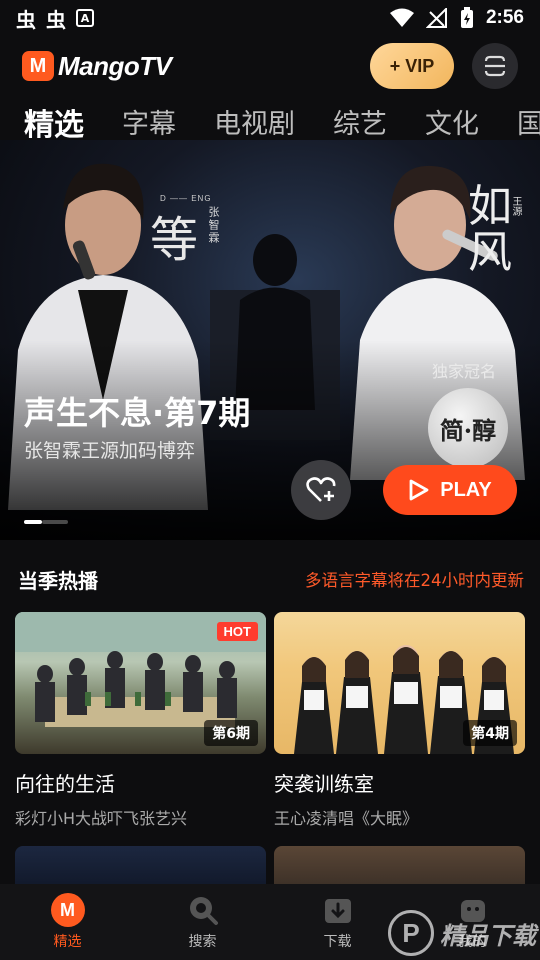 This screenshot has width=540, height=960. I want to click on clock: 2:56, so click(504, 17).